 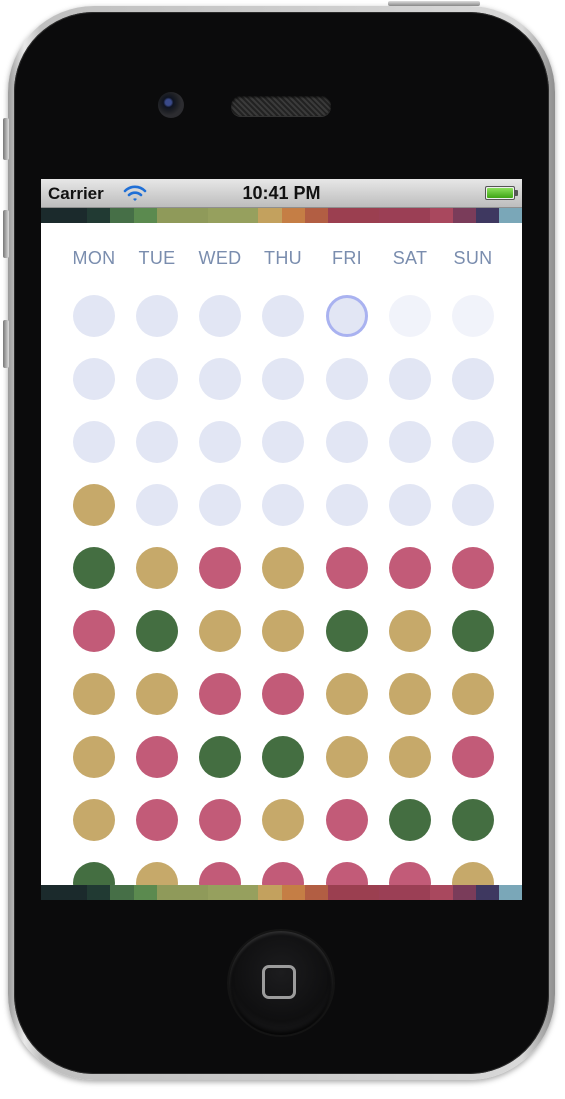 I want to click on color-palette-strip-bottom, so click(x=281, y=892).